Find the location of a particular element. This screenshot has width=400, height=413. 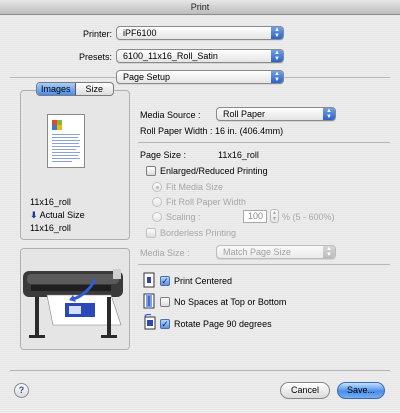

no-spaces-icon is located at coordinates (149, 301).